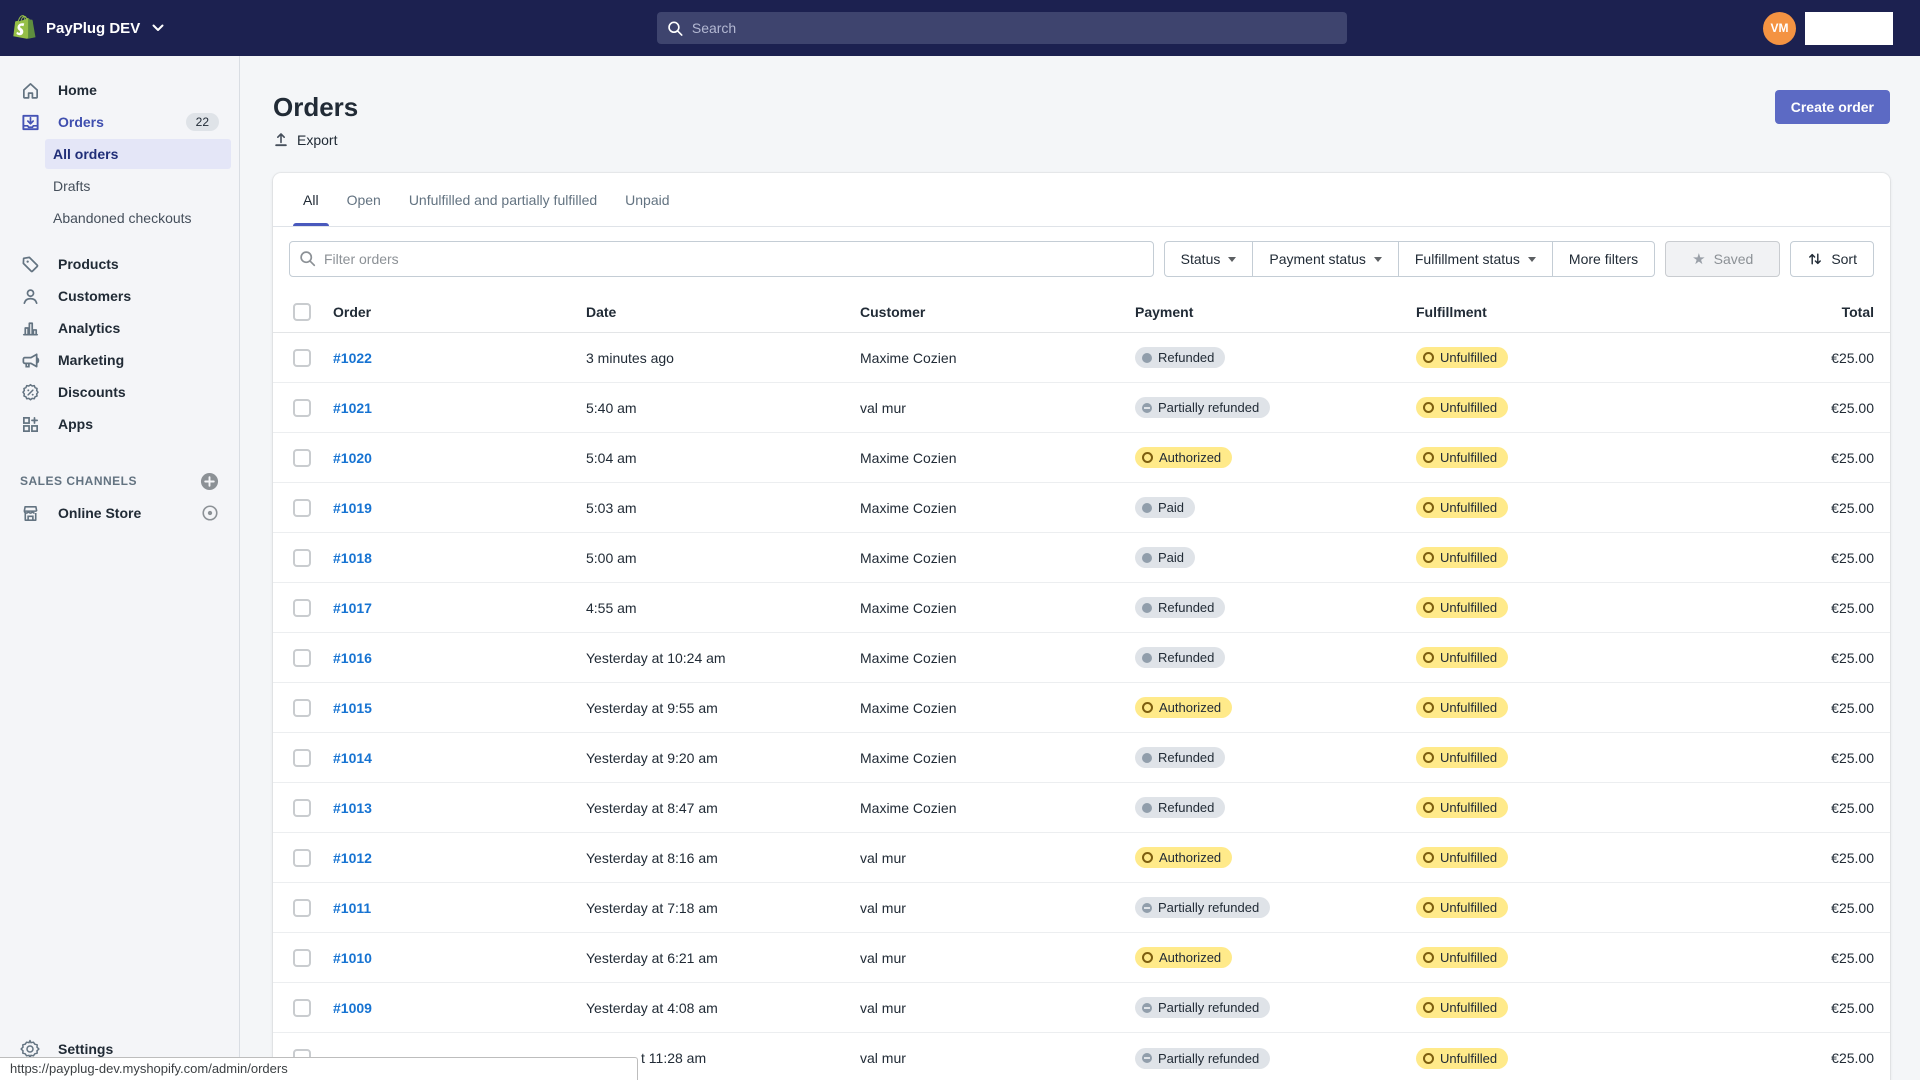 The image size is (1920, 1080). Describe the element at coordinates (119, 296) in the screenshot. I see `sidebar-item-customers: Customers` at that location.